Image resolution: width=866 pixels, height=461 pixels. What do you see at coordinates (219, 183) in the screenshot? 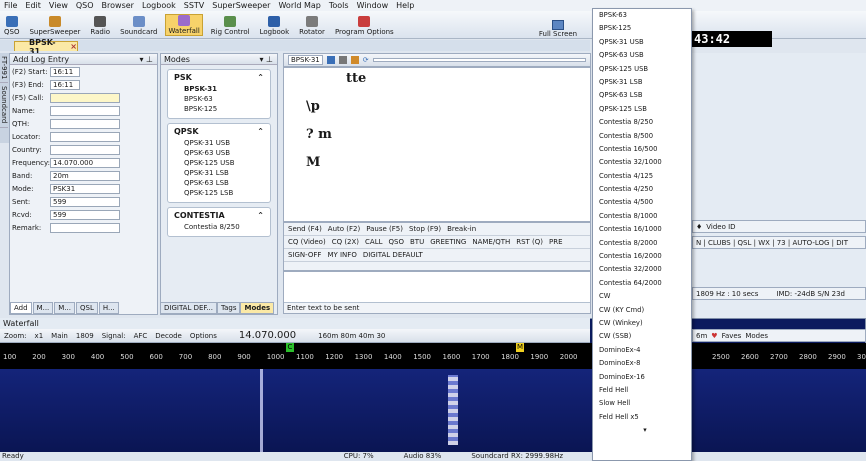
I see `mode-item: QPSK-63 LSB` at bounding box center [219, 183].